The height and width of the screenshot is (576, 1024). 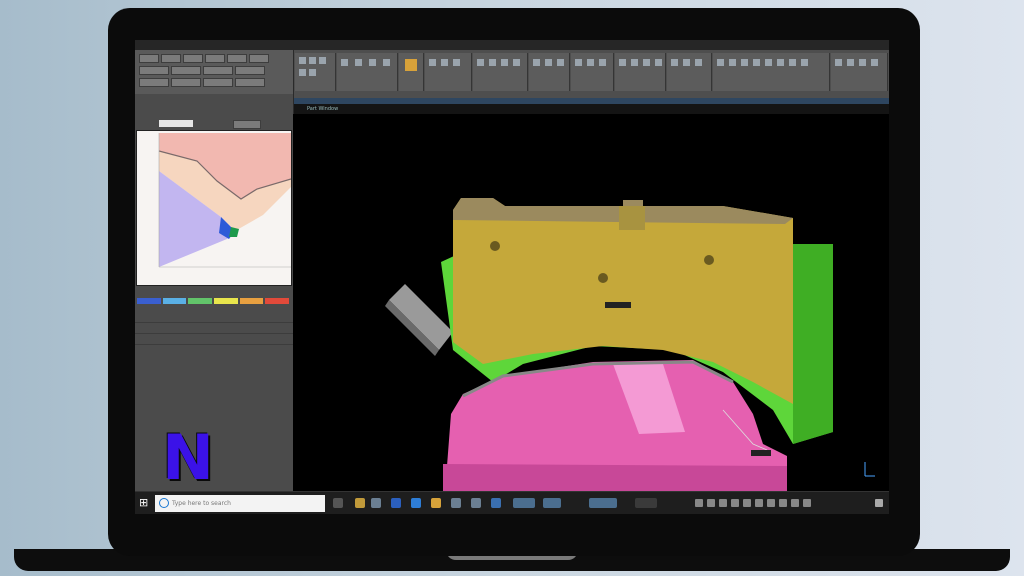 I want to click on panel-input-field, so click(x=176, y=123).